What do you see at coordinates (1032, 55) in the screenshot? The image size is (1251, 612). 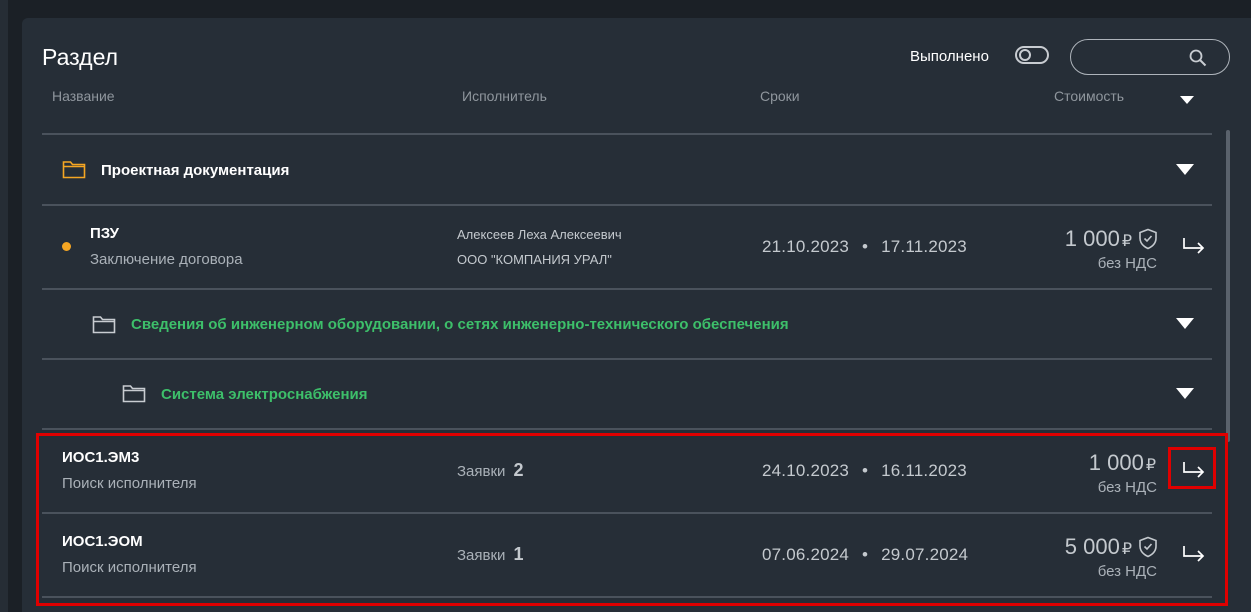 I see `done-toggle` at bounding box center [1032, 55].